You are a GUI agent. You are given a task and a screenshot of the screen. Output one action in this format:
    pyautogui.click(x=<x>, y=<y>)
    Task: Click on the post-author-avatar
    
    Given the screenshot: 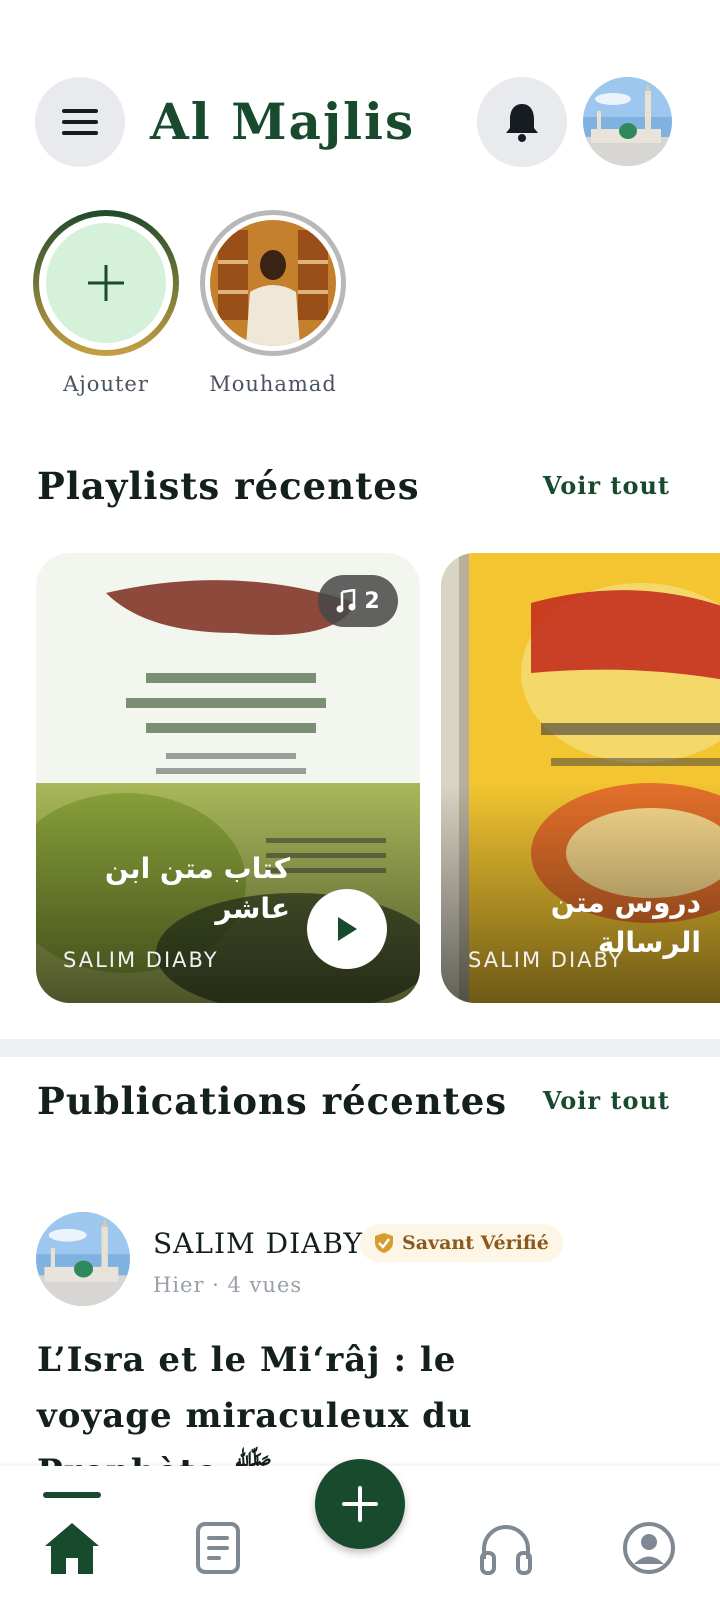 What is the action you would take?
    pyautogui.click(x=83, y=1259)
    